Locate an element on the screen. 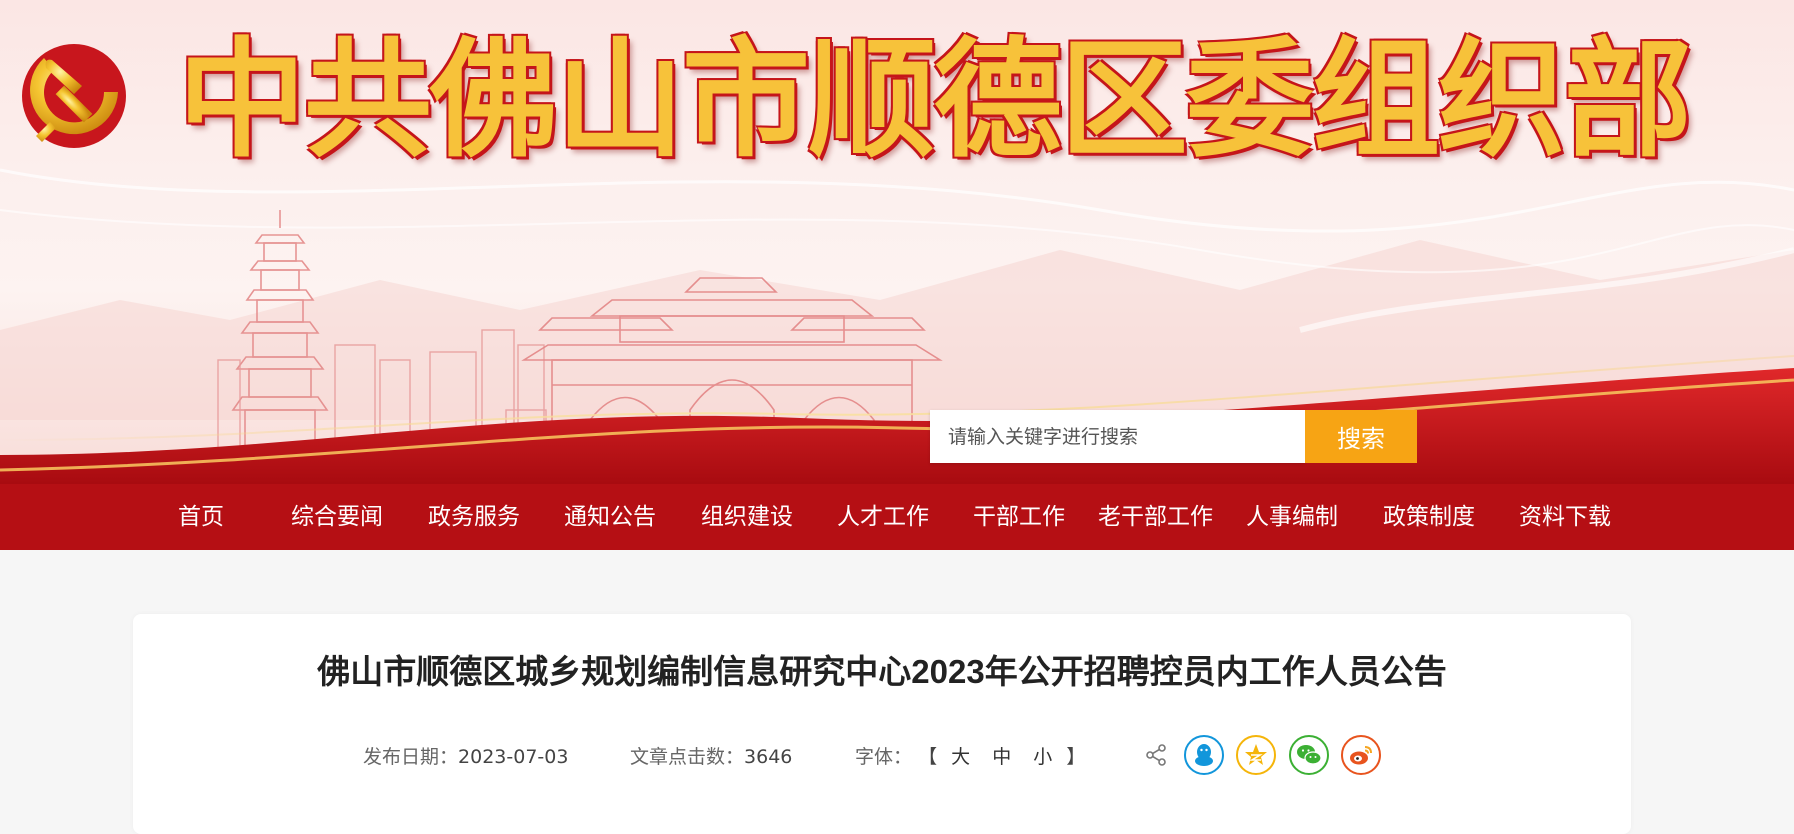  nav-item-policy: 政策制度 is located at coordinates (1429, 517).